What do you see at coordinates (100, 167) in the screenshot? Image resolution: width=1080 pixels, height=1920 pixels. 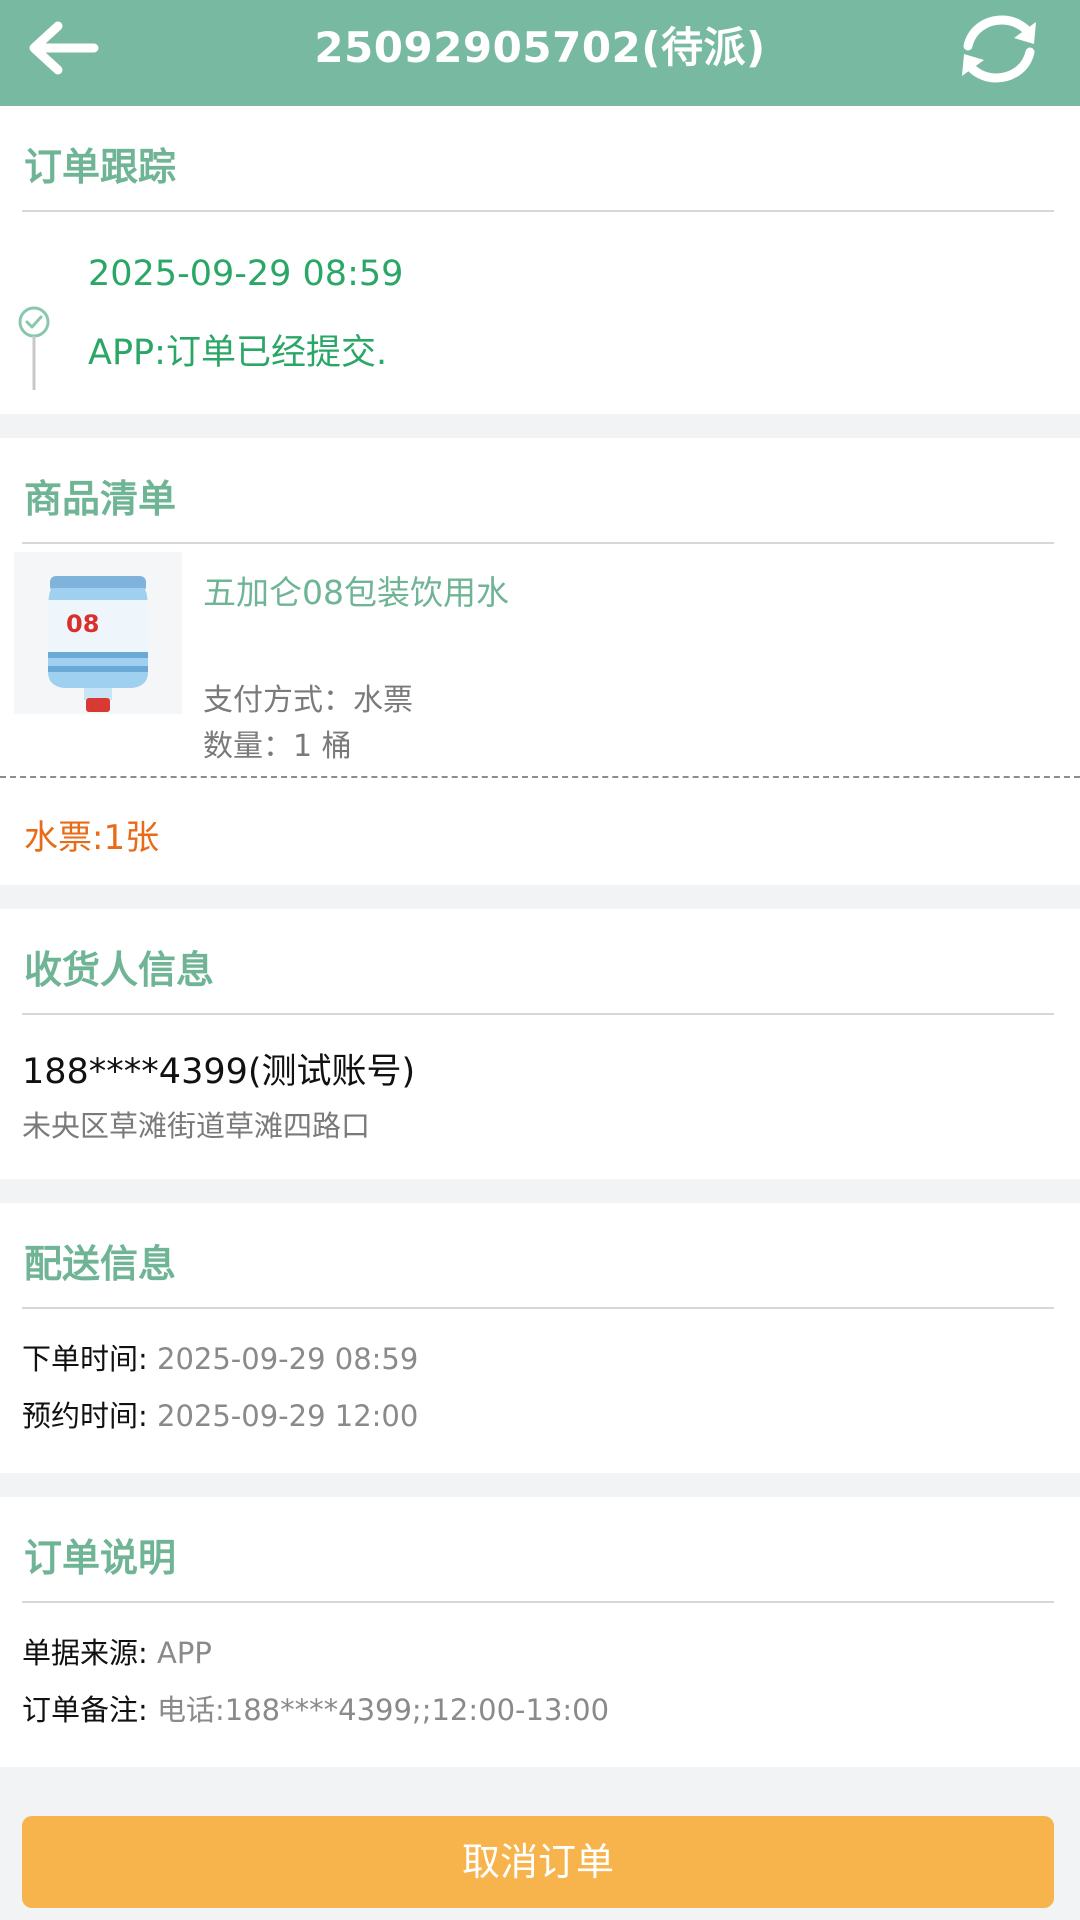 I see `section-title-tracking: 订单跟踪` at bounding box center [100, 167].